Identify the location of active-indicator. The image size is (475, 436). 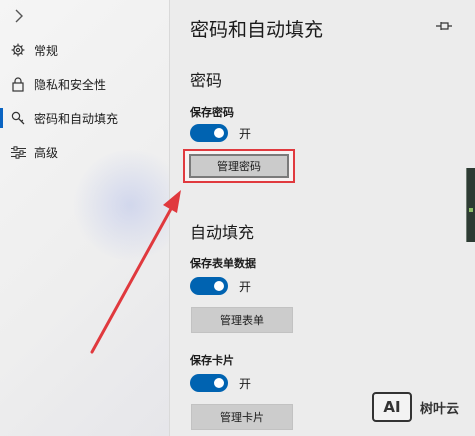
(1, 118).